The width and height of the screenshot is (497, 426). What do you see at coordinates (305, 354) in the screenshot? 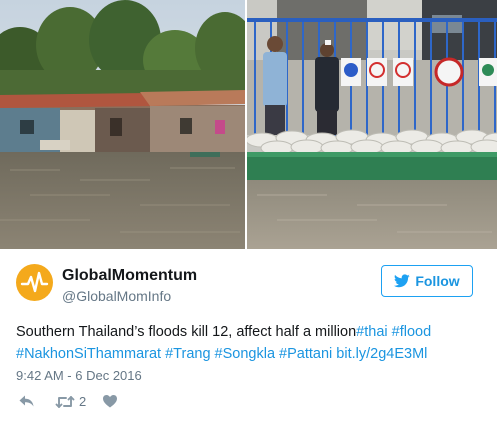
I see `hashtag-link: #Pattani` at bounding box center [305, 354].